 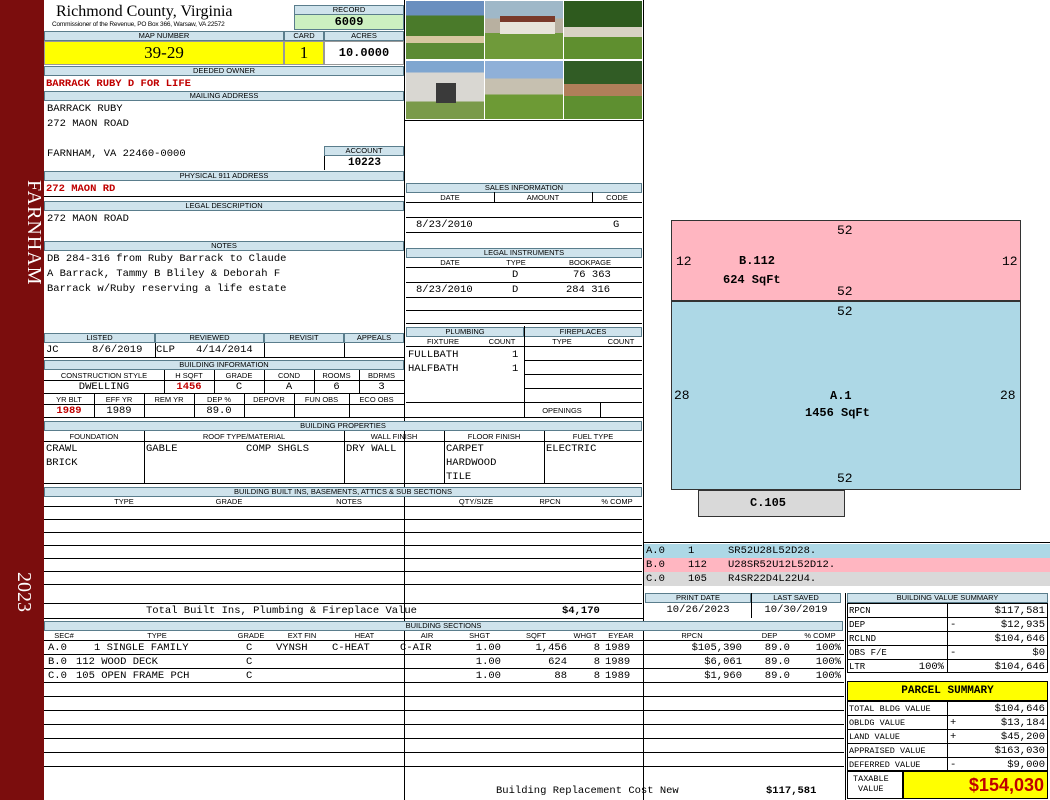 What do you see at coordinates (444, 225) in the screenshot?
I see `sale-date: 8/23/2010` at bounding box center [444, 225].